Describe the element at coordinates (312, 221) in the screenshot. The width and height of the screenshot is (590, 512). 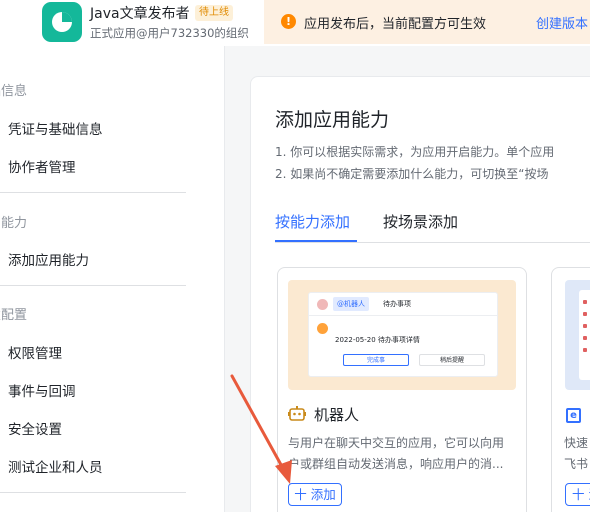
I see `tab-by-capability: 按能力添加` at that location.